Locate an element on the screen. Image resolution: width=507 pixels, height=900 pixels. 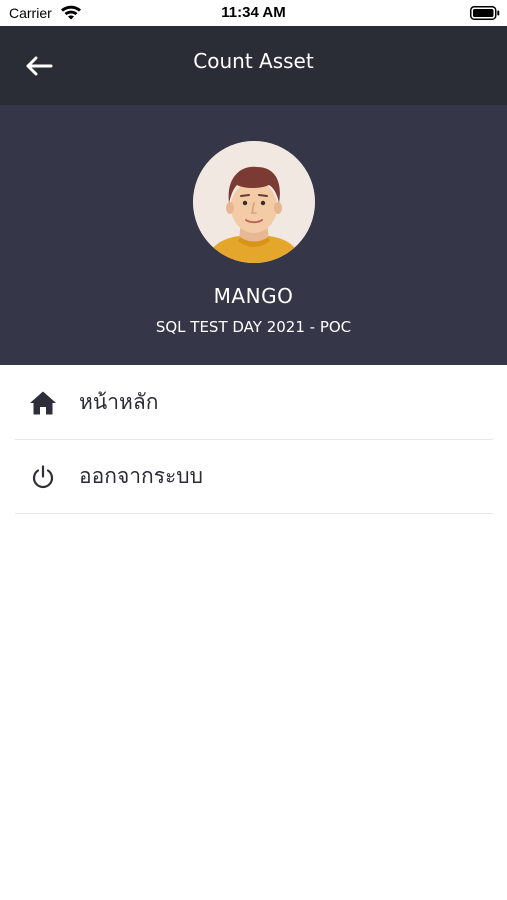
menu-item-home: หน้าหลัก is located at coordinates (254, 403).